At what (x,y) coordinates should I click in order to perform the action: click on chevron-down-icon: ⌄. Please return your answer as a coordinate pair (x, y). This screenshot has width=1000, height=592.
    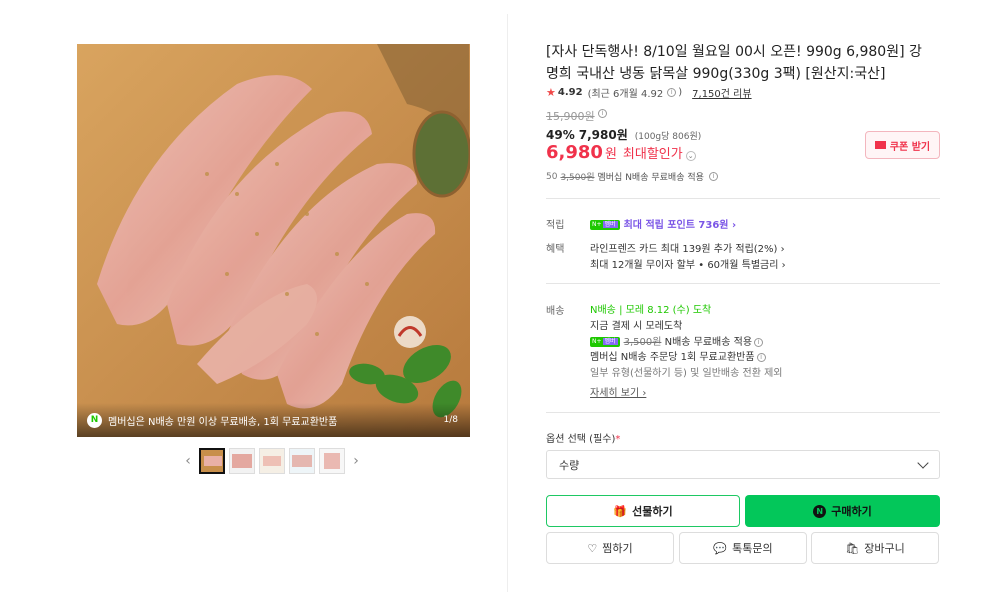
    Looking at the image, I should click on (690, 156).